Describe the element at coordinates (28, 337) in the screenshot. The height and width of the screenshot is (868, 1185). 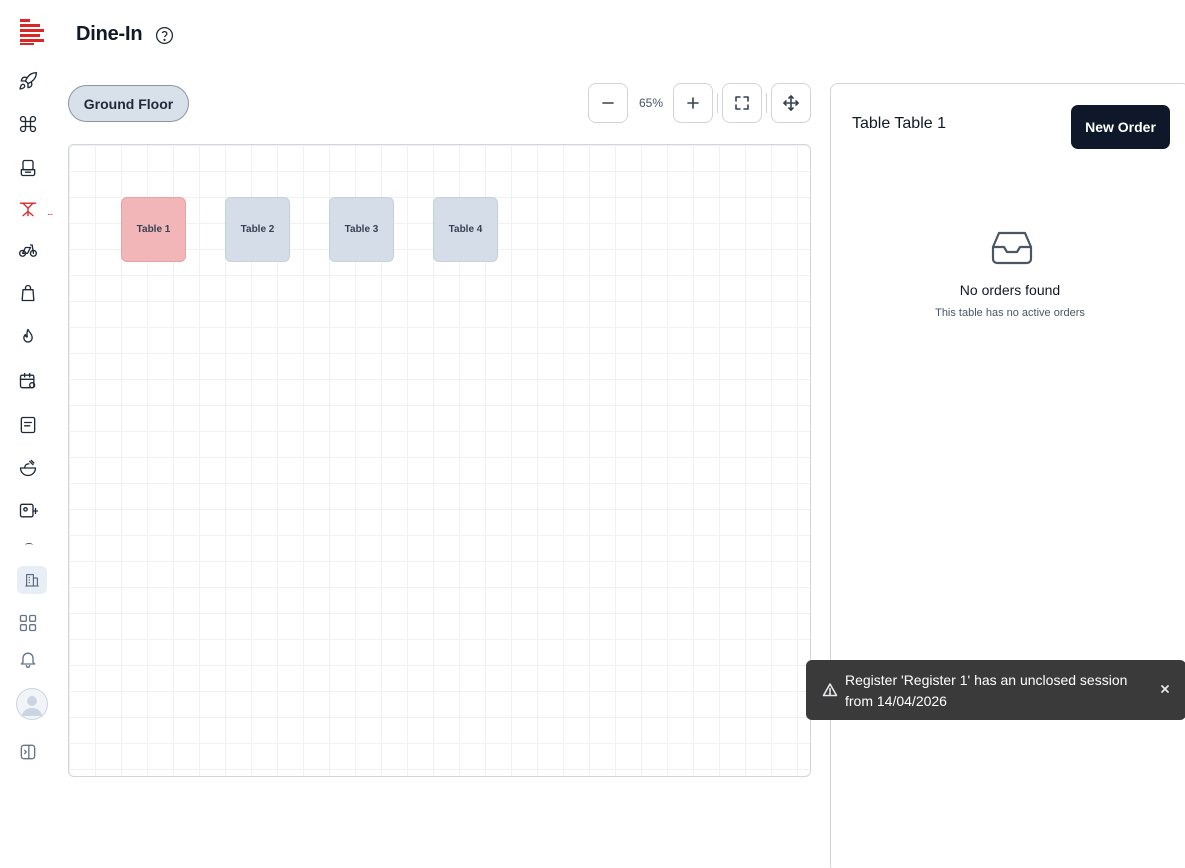
I see `fire-icon` at that location.